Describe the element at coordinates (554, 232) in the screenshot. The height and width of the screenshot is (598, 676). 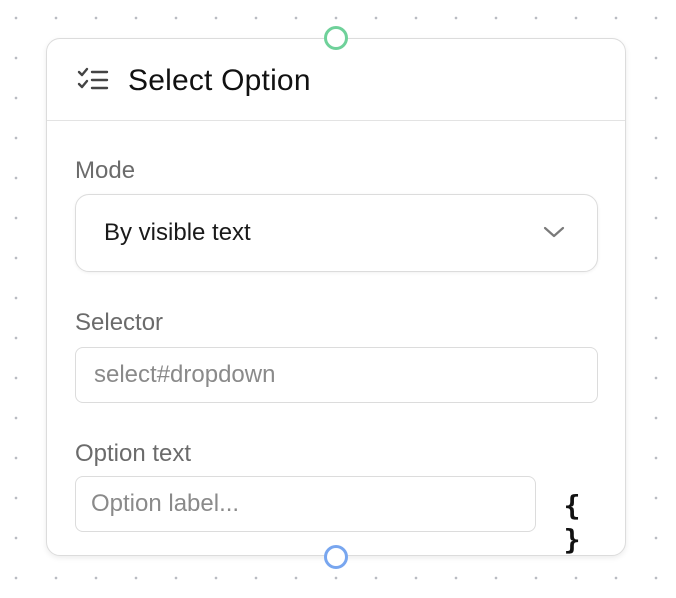
I see `chevron-down-icon` at that location.